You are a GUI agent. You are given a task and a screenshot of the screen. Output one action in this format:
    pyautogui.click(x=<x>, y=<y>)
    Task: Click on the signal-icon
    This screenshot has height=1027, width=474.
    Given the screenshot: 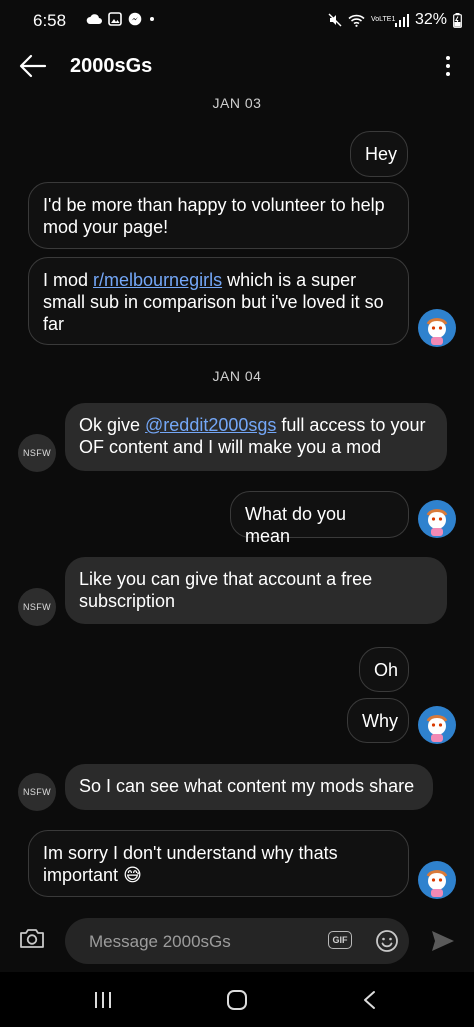 What is the action you would take?
    pyautogui.click(x=401, y=20)
    